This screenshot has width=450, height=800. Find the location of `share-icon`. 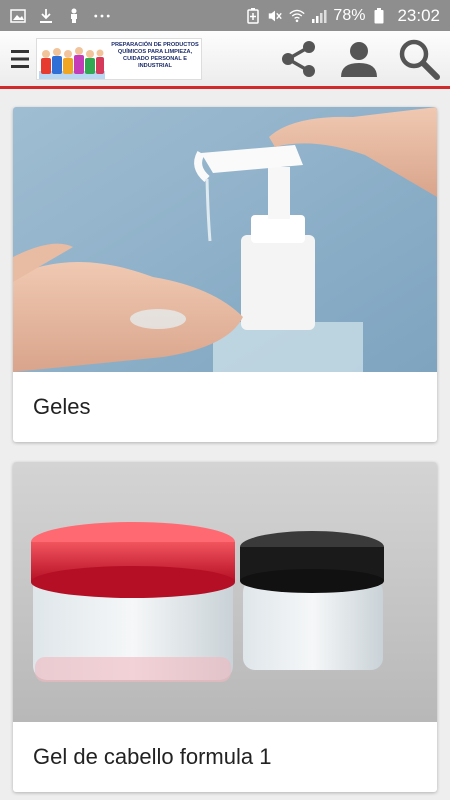

share-icon is located at coordinates (298, 58).